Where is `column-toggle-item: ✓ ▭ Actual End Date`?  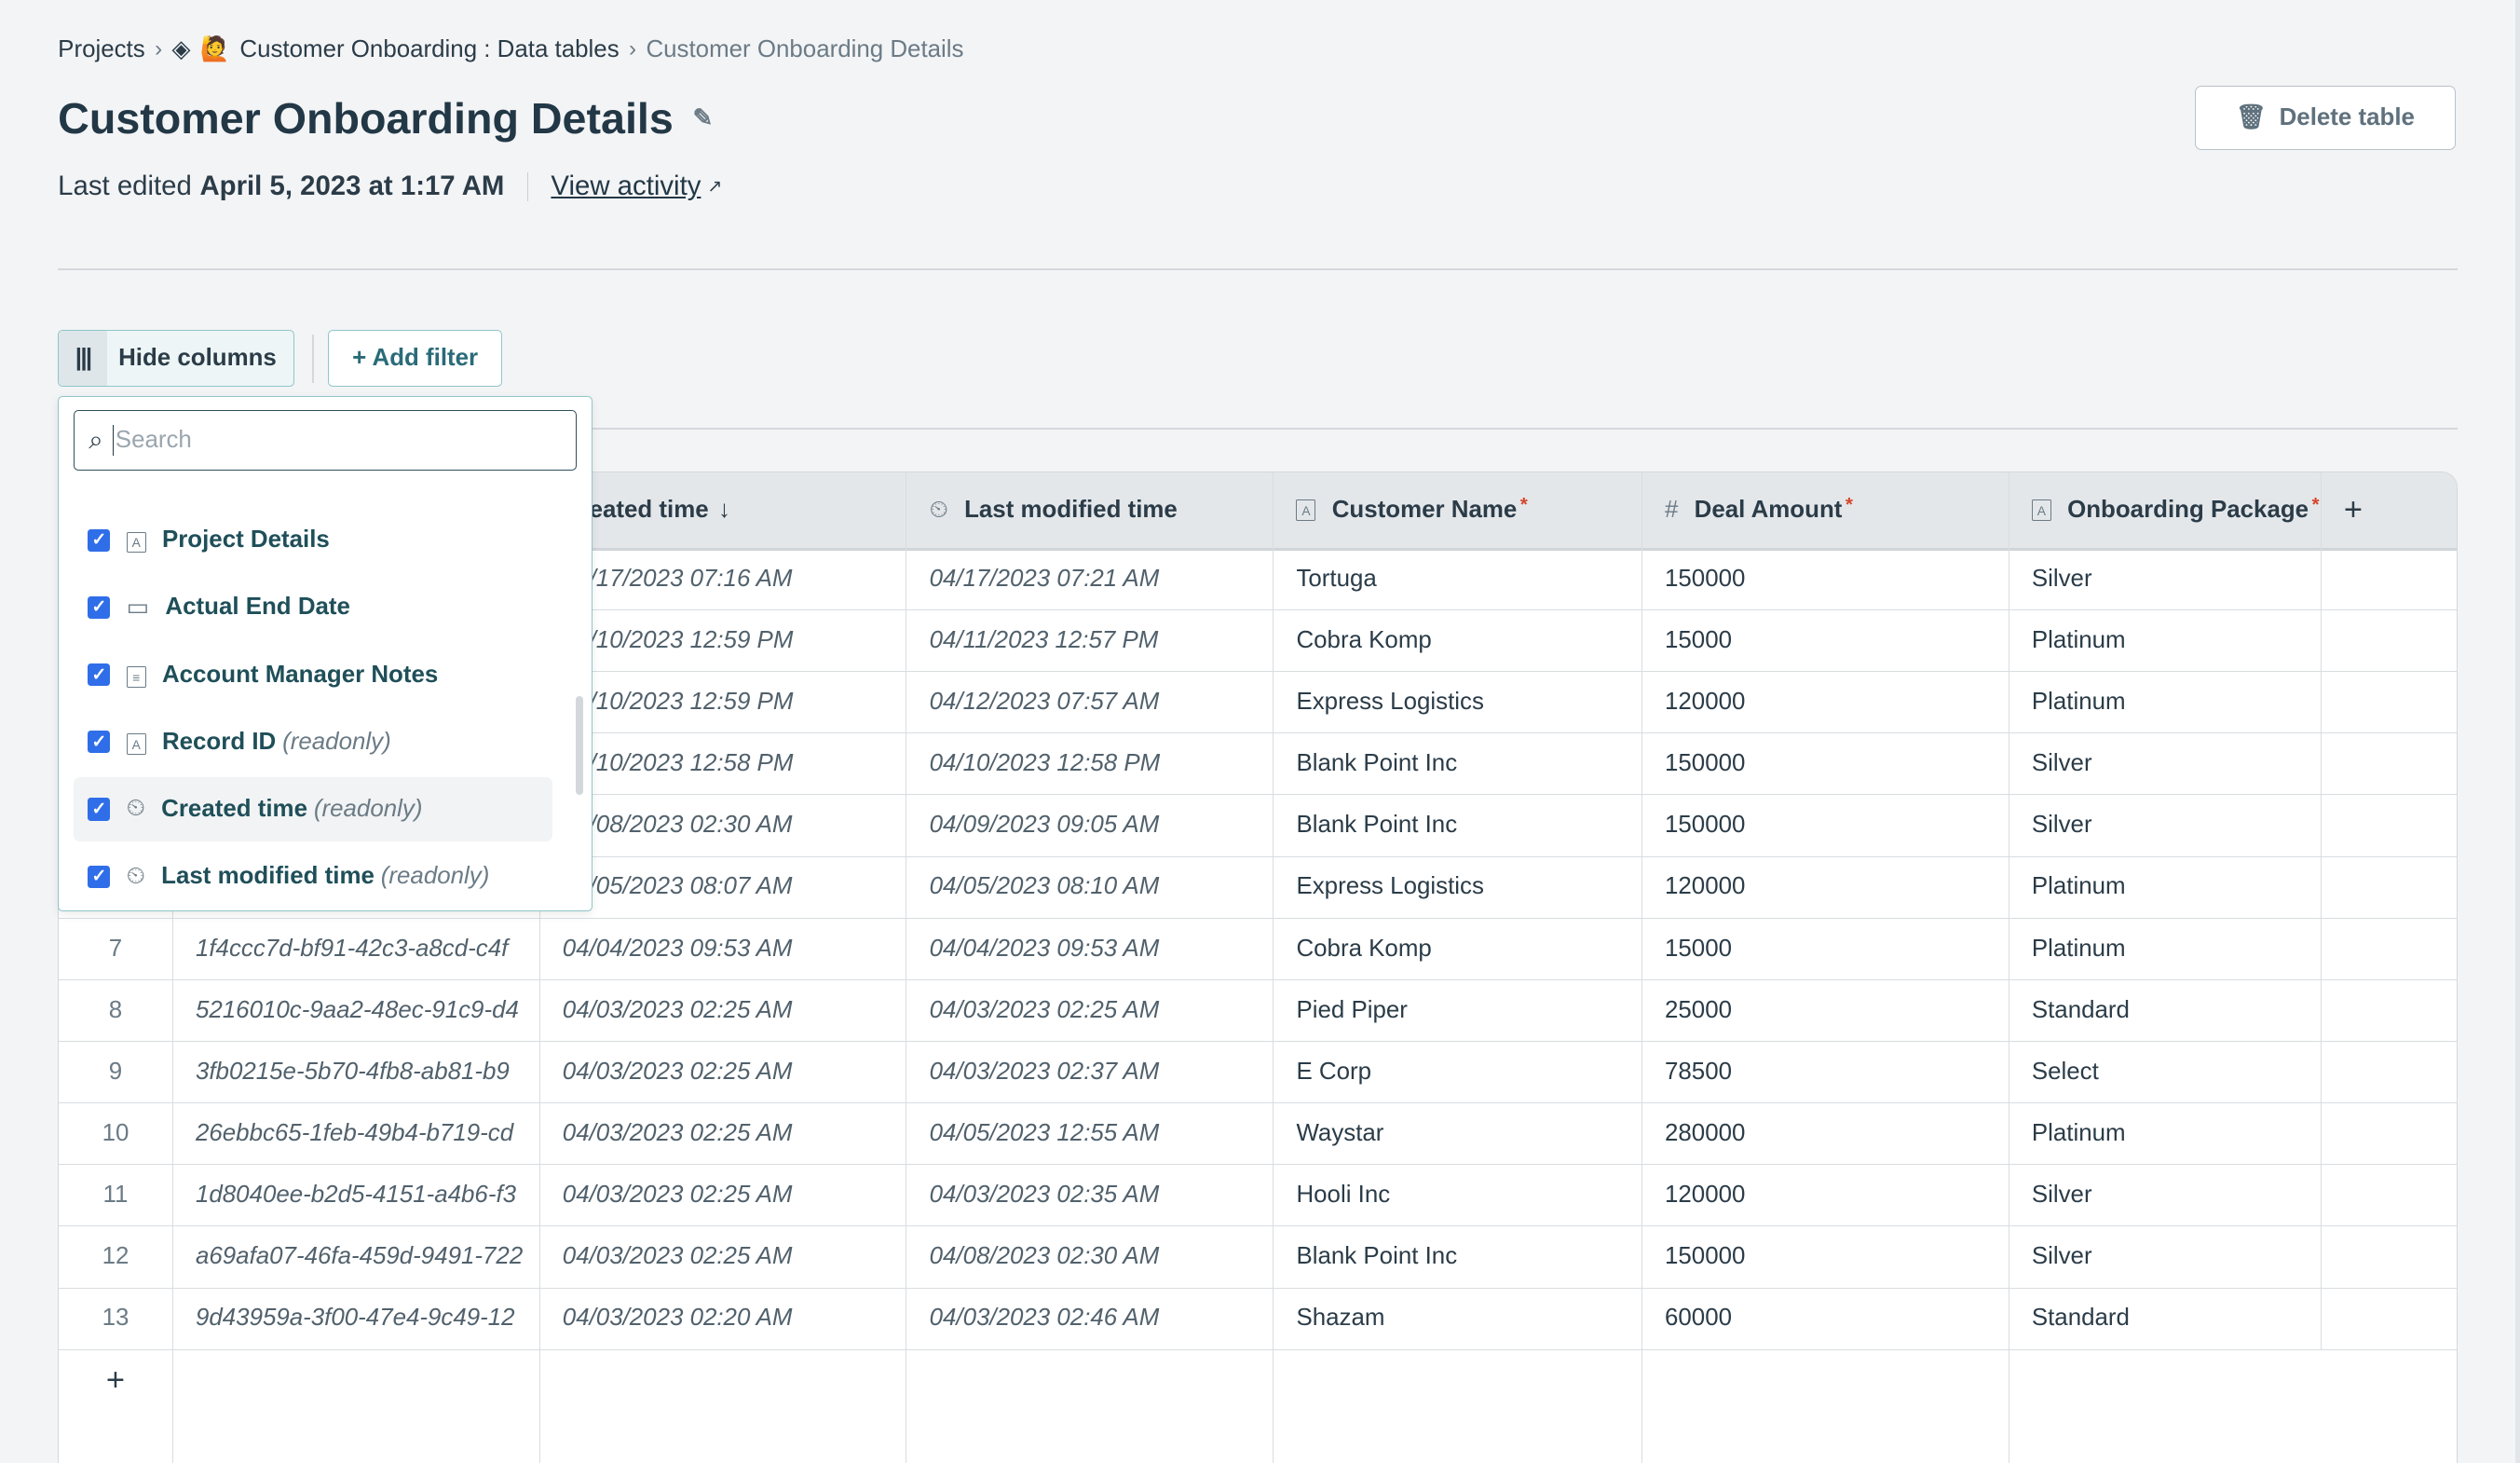
column-toggle-item: ✓ ▭ Actual End Date is located at coordinates (313, 607).